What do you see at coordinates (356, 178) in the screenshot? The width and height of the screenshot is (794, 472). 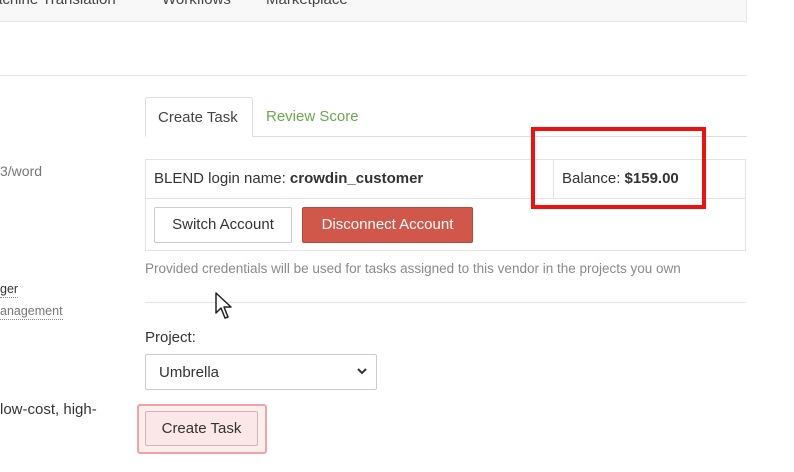 I see `login-value: crowdin_customer` at bounding box center [356, 178].